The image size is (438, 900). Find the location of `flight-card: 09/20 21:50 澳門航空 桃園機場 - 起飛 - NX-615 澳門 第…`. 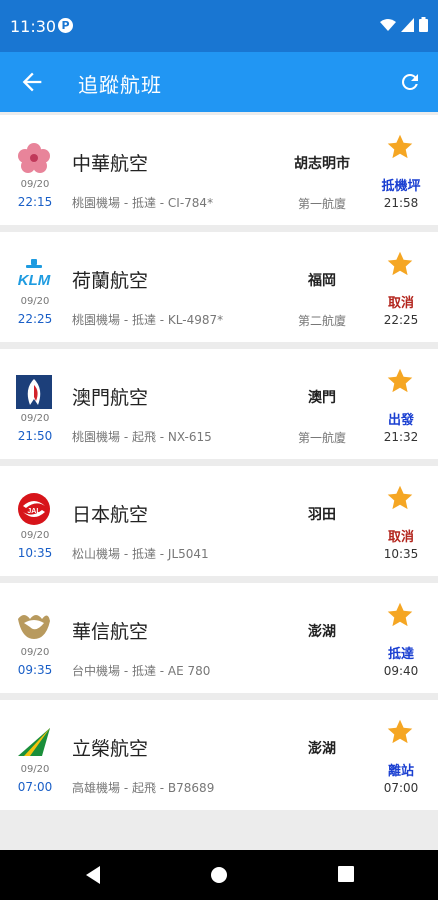

flight-card: 09/20 21:50 澳門航空 桃園機場 - 起飛 - NX-615 澳門 第… is located at coordinates (219, 404).